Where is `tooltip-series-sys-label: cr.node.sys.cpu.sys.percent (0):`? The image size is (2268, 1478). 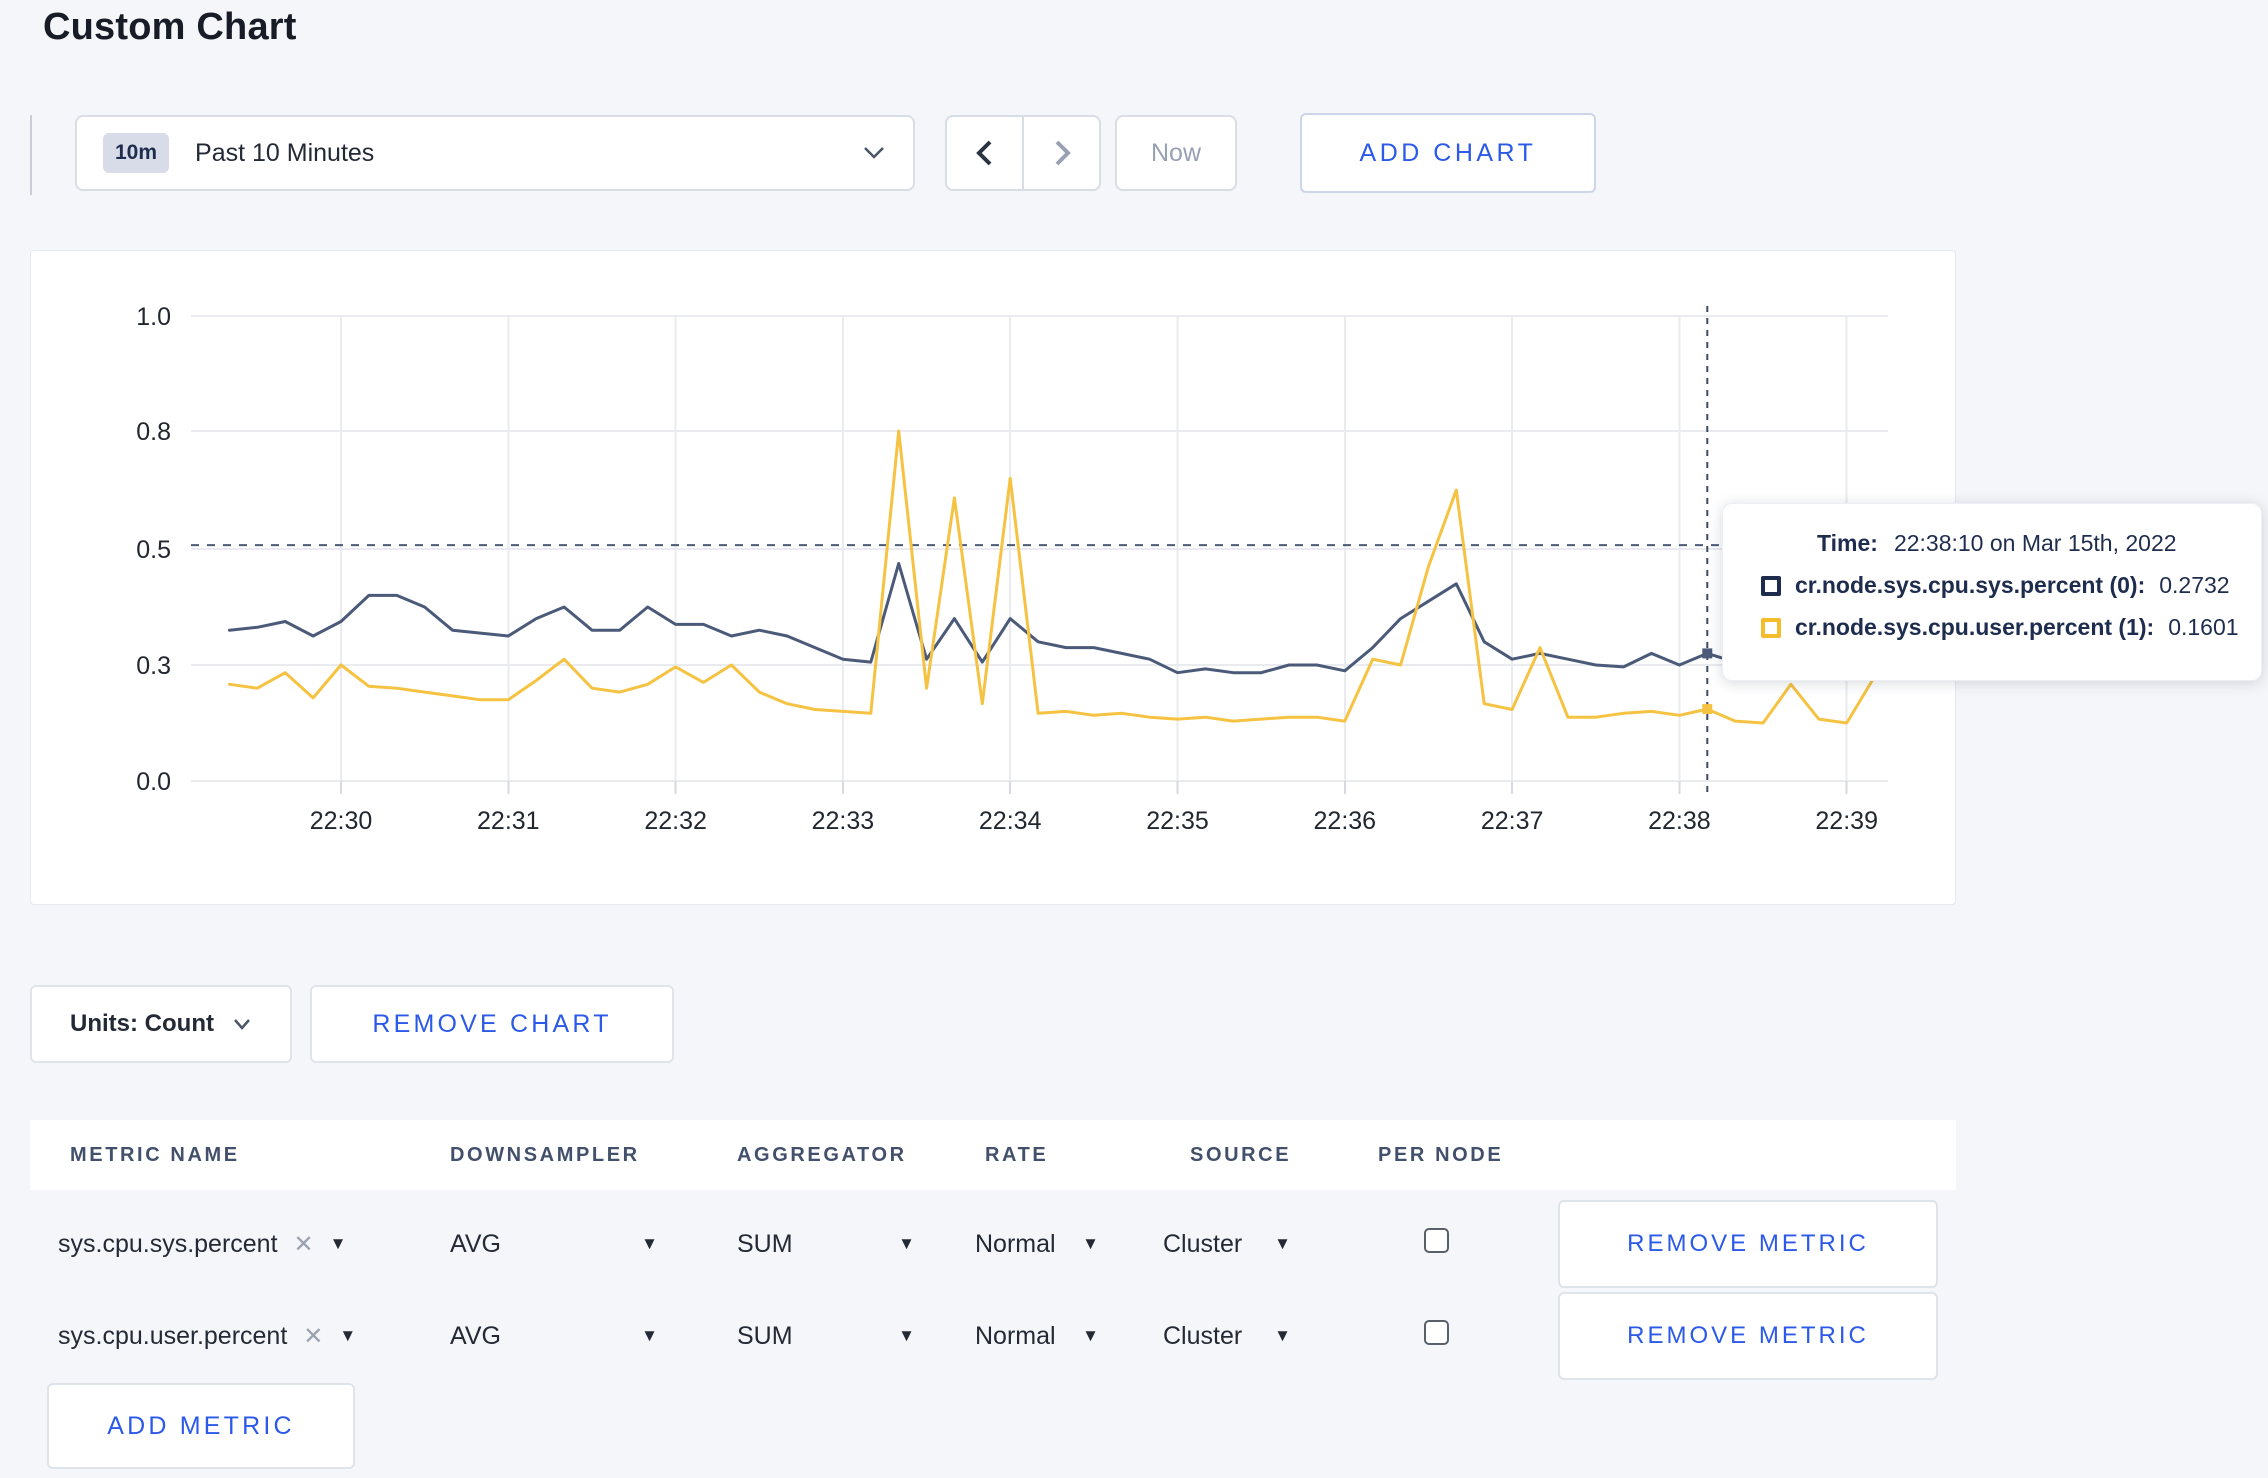 tooltip-series-sys-label: cr.node.sys.cpu.sys.percent (0): is located at coordinates (1970, 585).